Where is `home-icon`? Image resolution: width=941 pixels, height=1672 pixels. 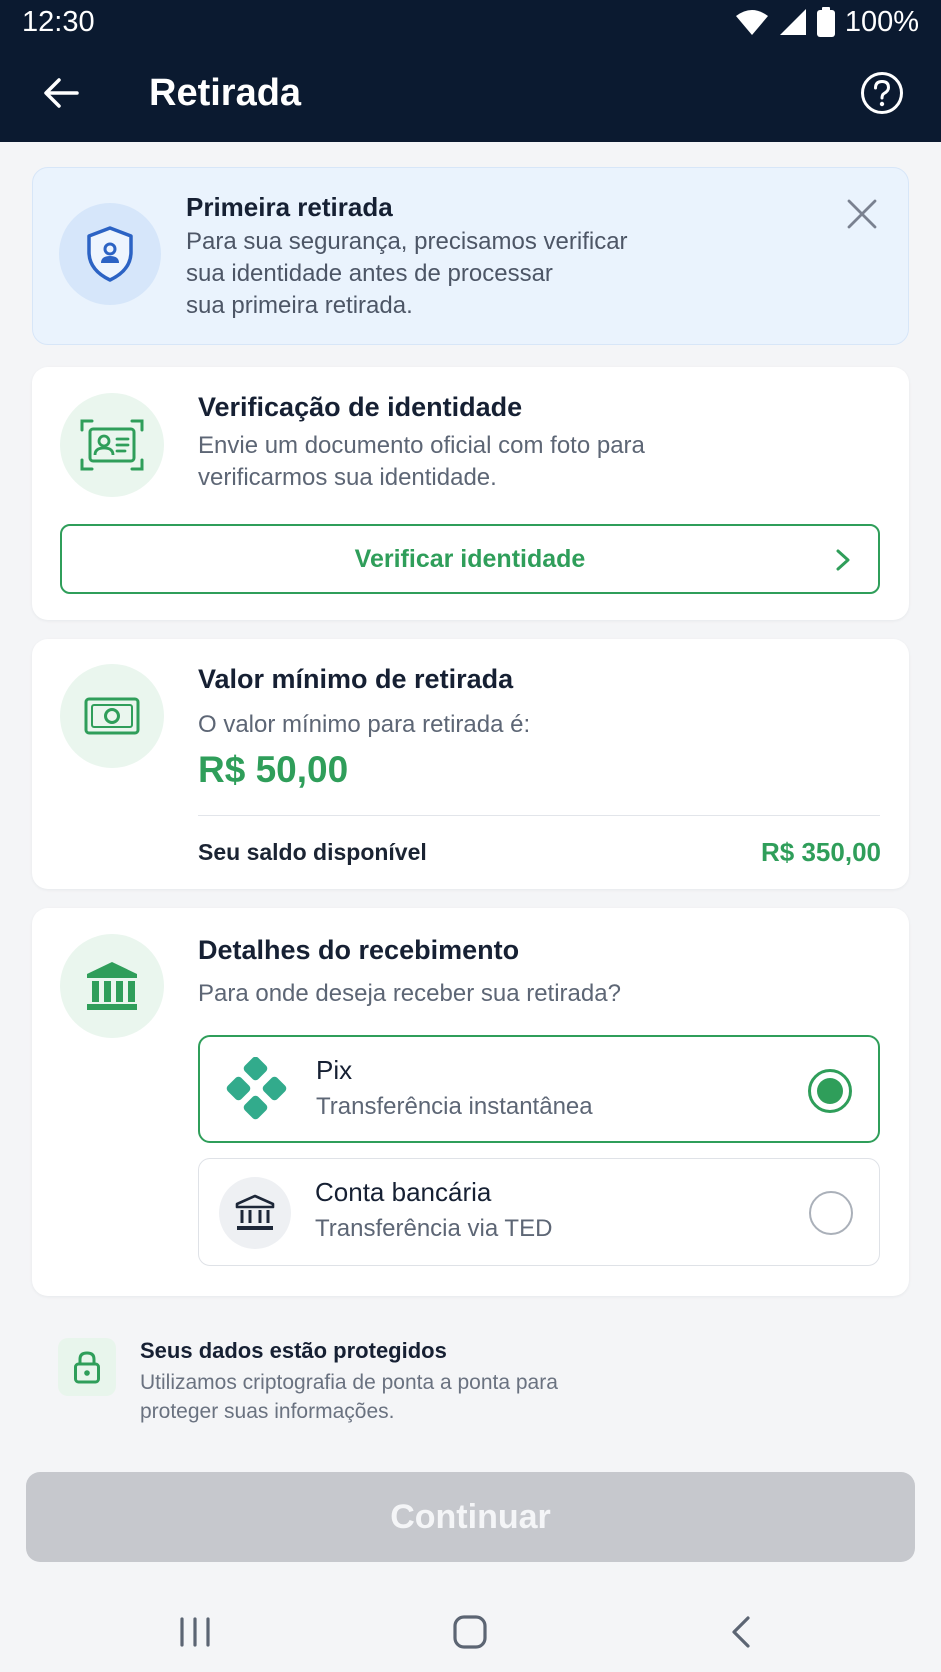 home-icon is located at coordinates (470, 1632).